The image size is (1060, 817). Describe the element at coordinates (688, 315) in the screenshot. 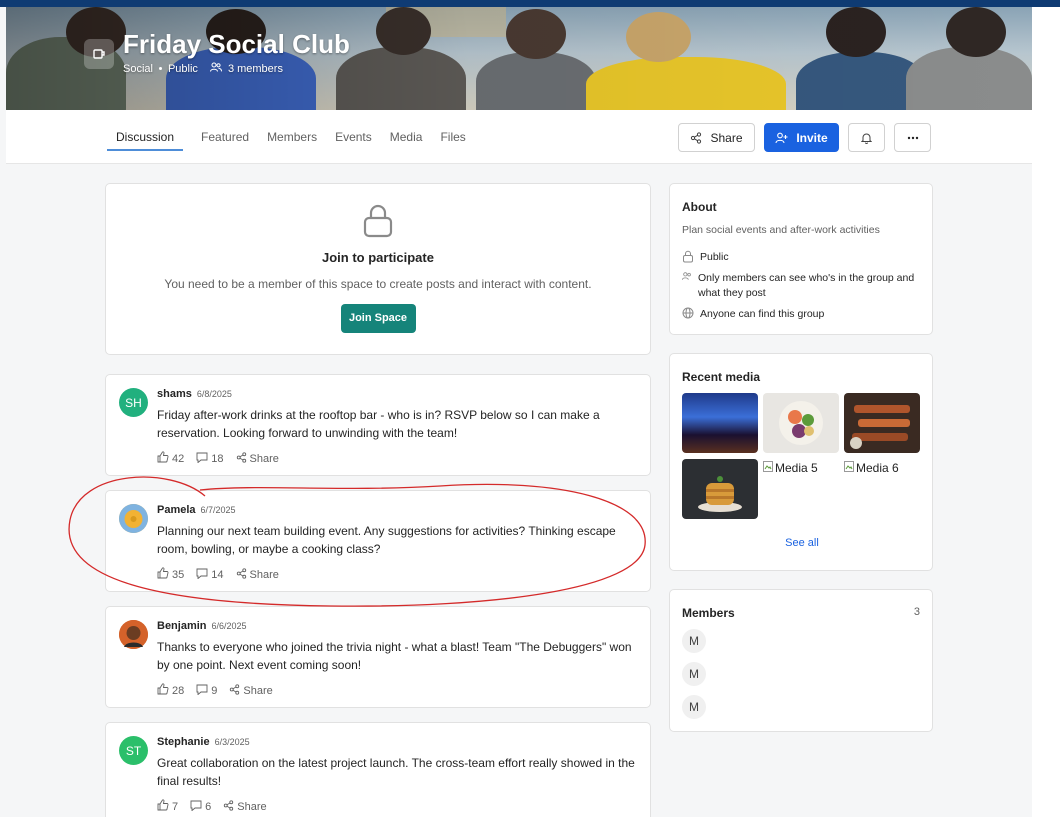

I see `globe-icon` at that location.